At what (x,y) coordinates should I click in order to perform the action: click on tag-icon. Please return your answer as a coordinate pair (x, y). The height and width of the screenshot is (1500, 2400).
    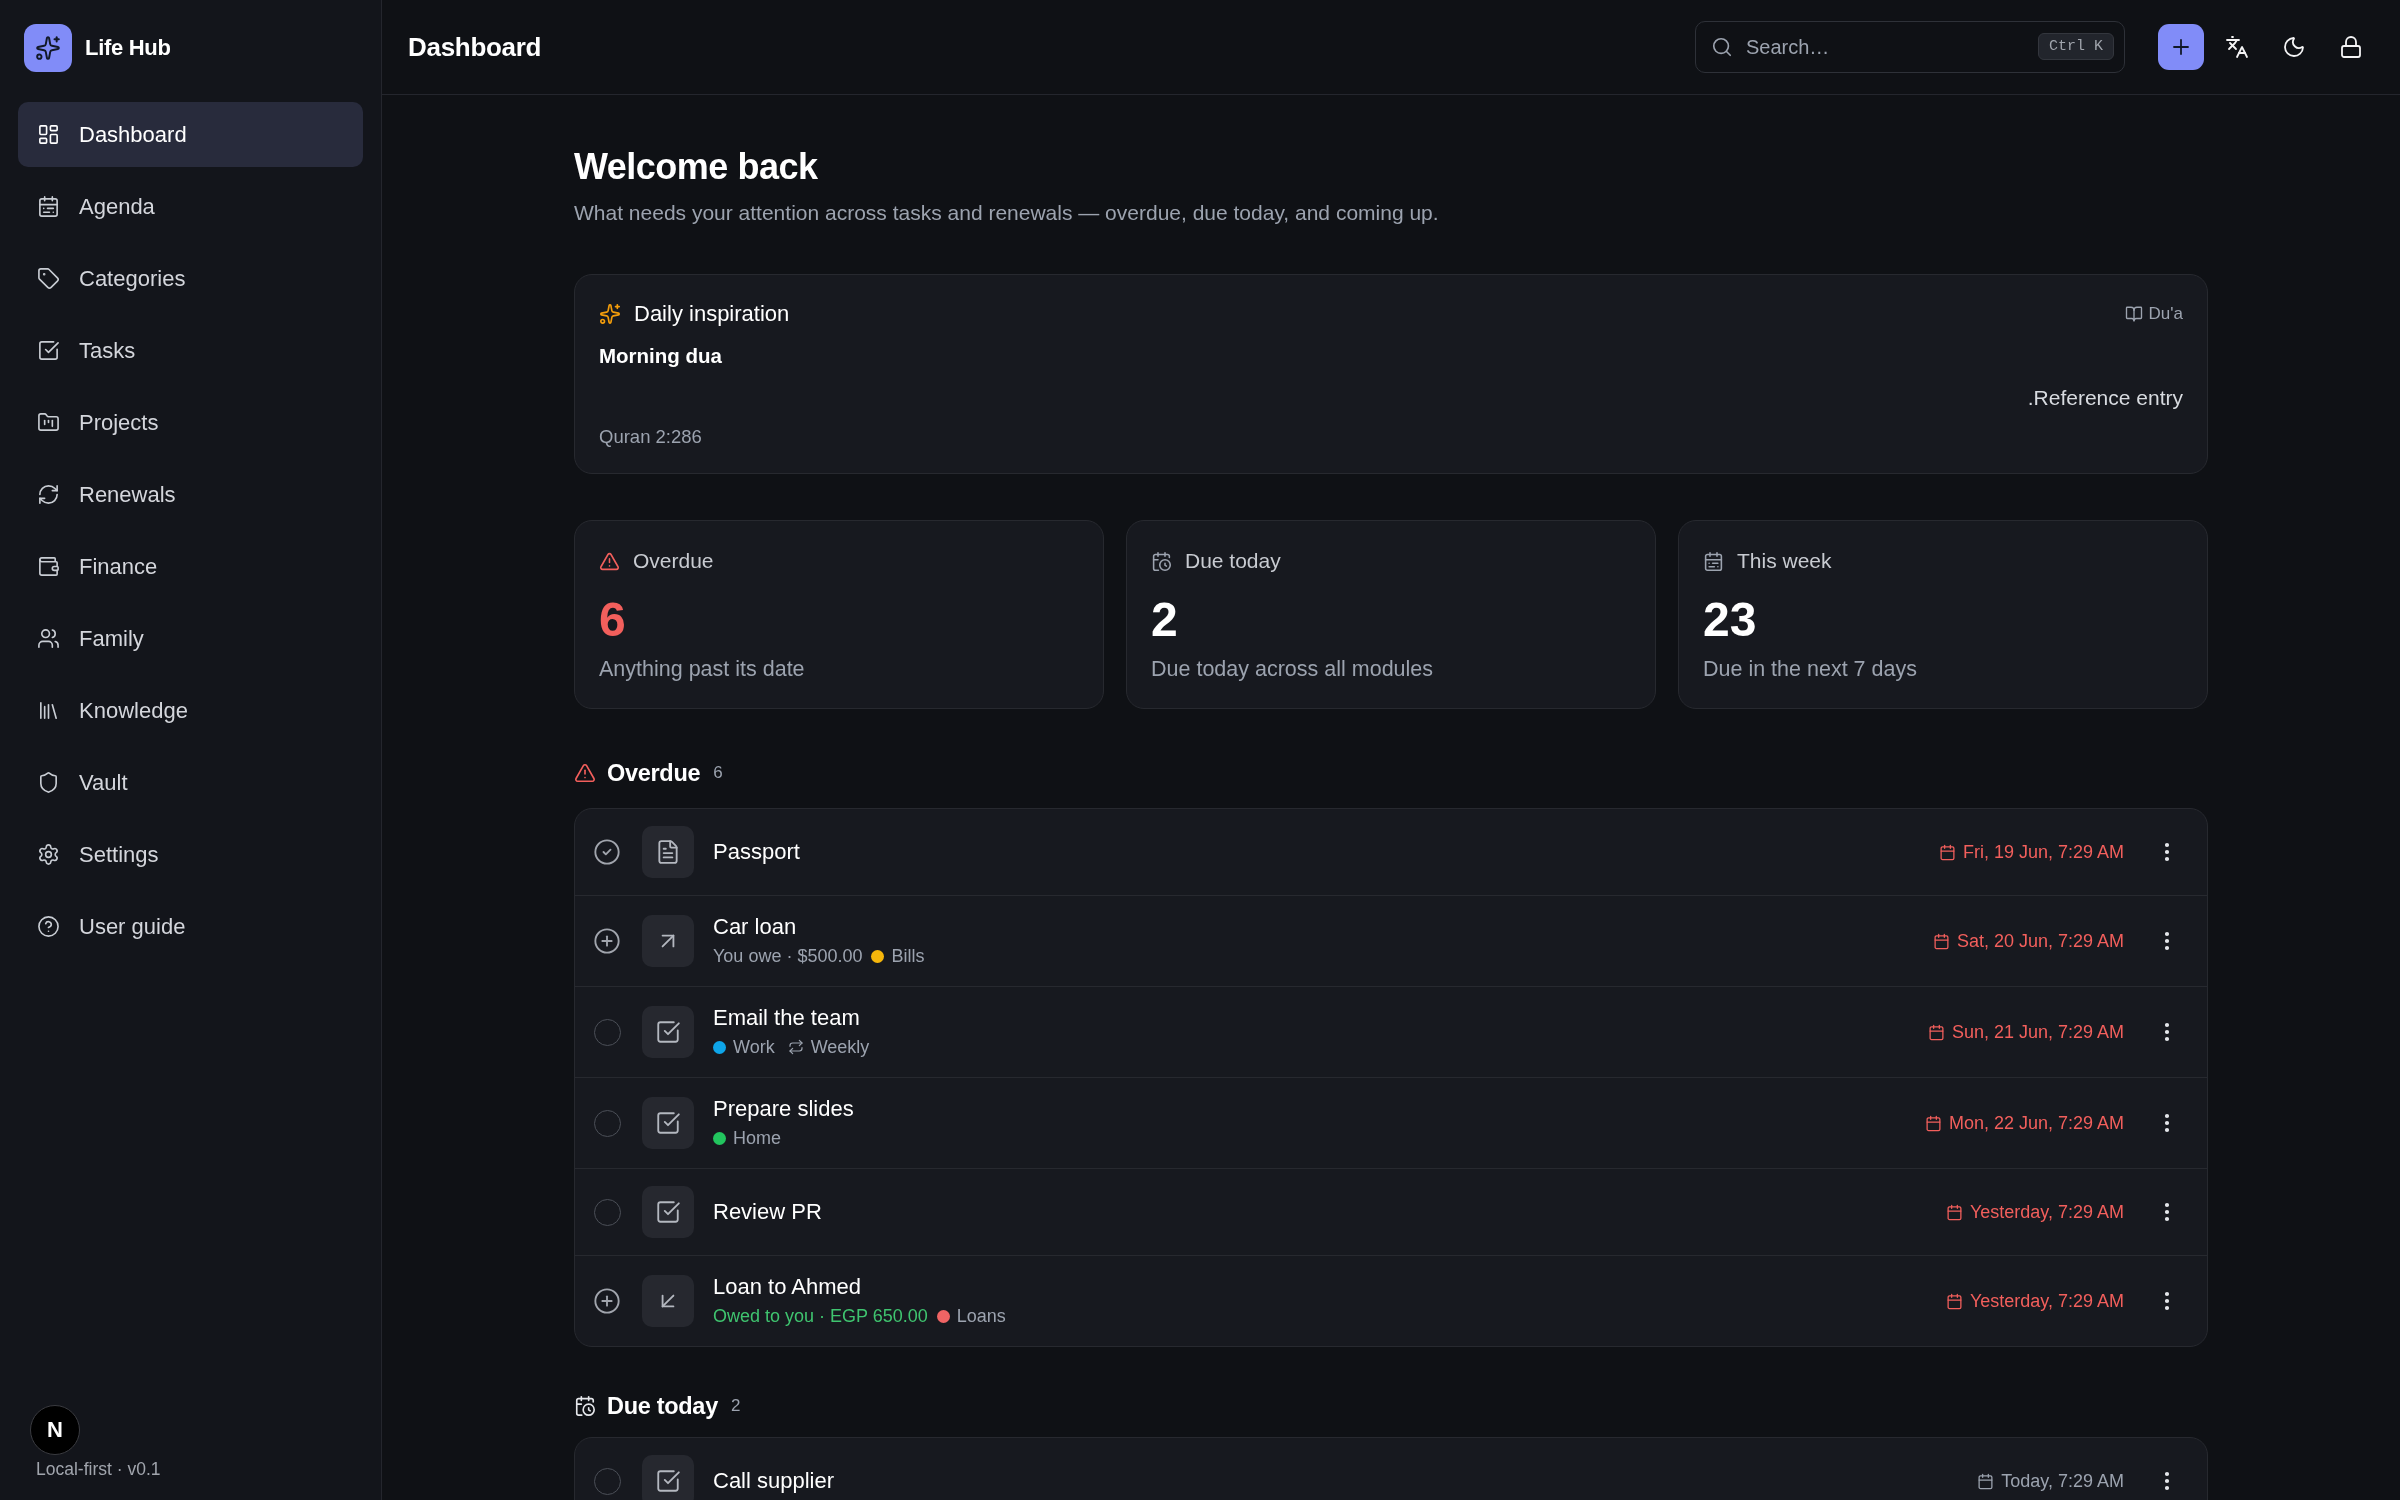
    Looking at the image, I should click on (48, 278).